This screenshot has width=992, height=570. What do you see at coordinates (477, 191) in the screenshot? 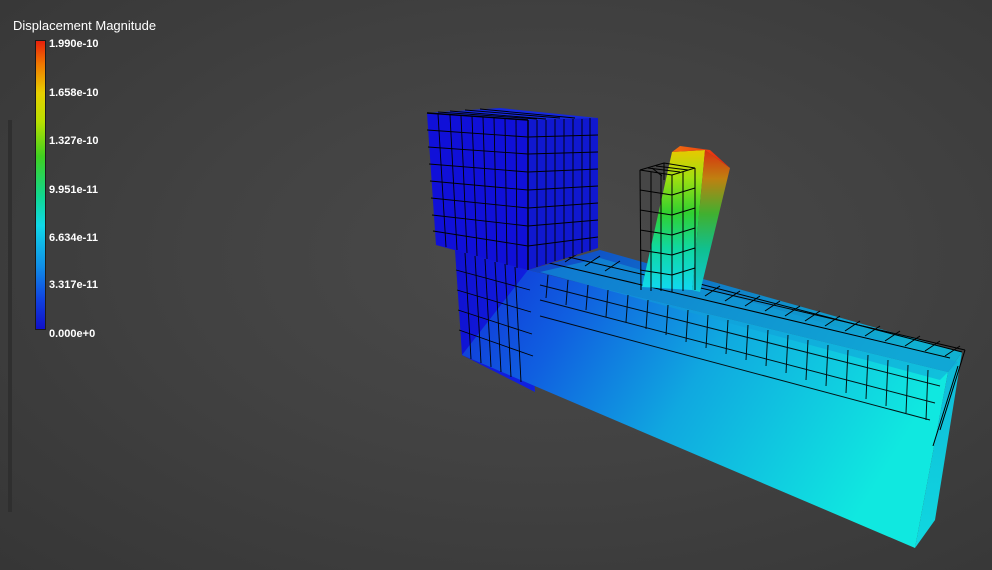
I see `cube-front-face` at bounding box center [477, 191].